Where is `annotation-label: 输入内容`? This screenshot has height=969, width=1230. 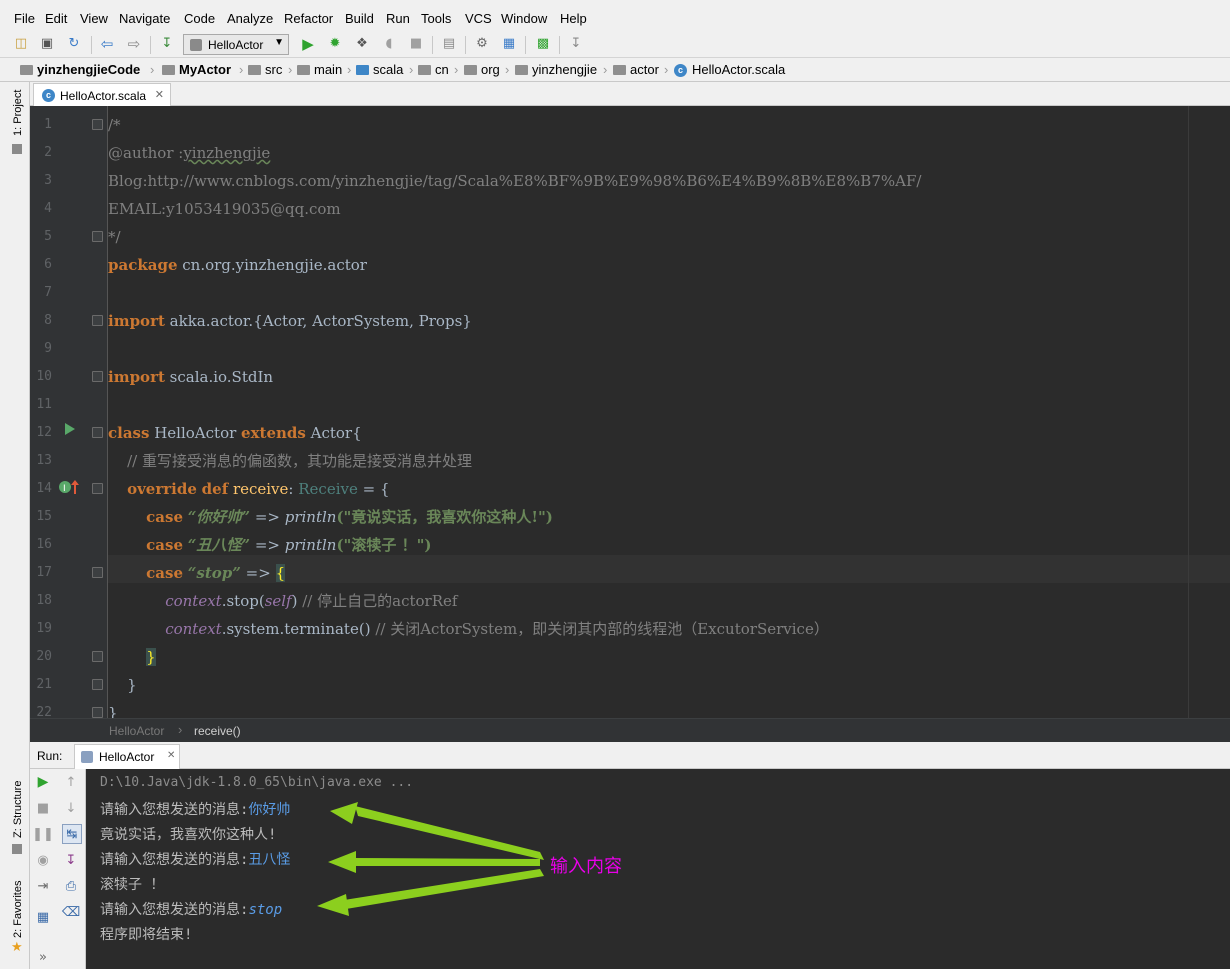 annotation-label: 输入内容 is located at coordinates (586, 866).